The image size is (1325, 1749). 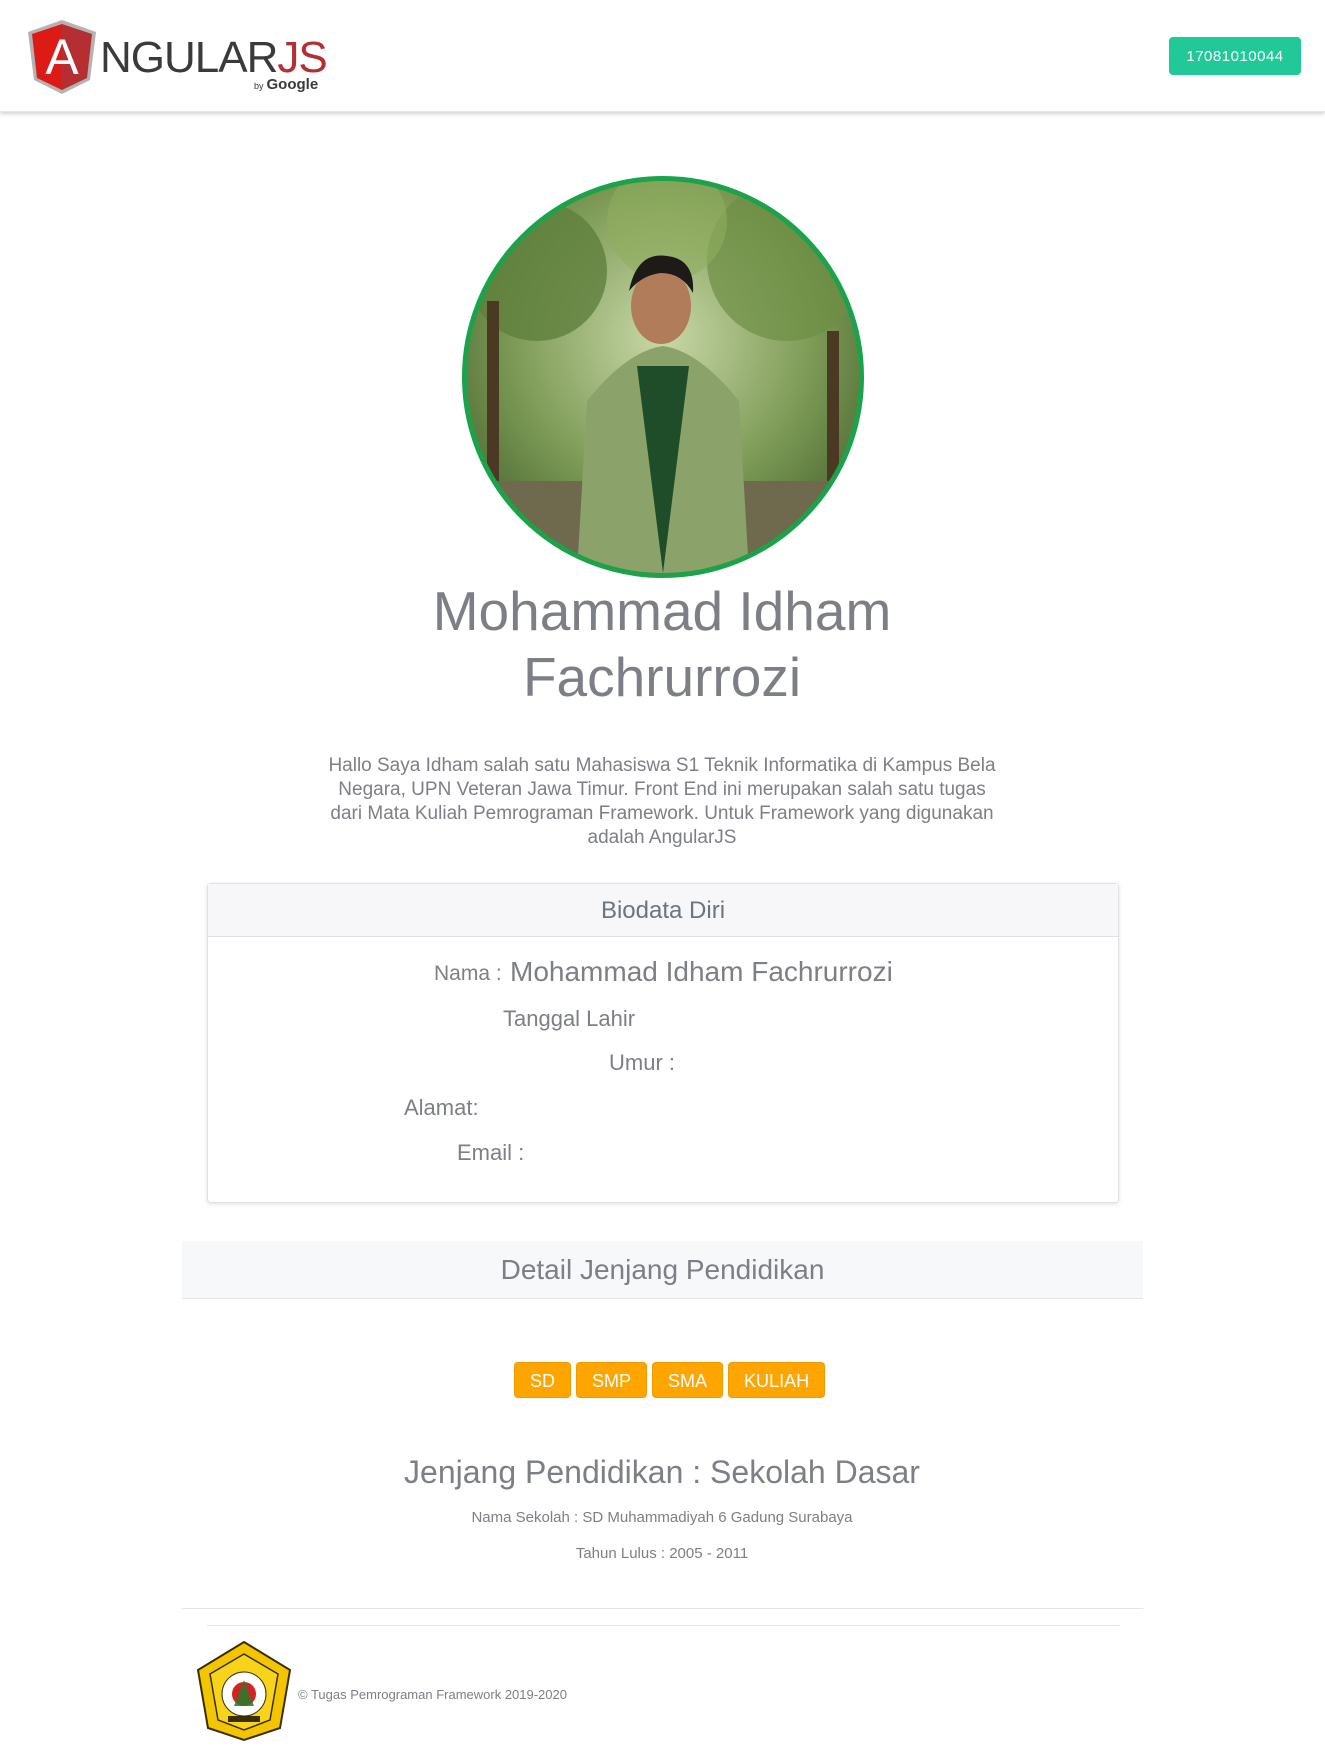 I want to click on address-label: Alamat:, so click(x=441, y=1107).